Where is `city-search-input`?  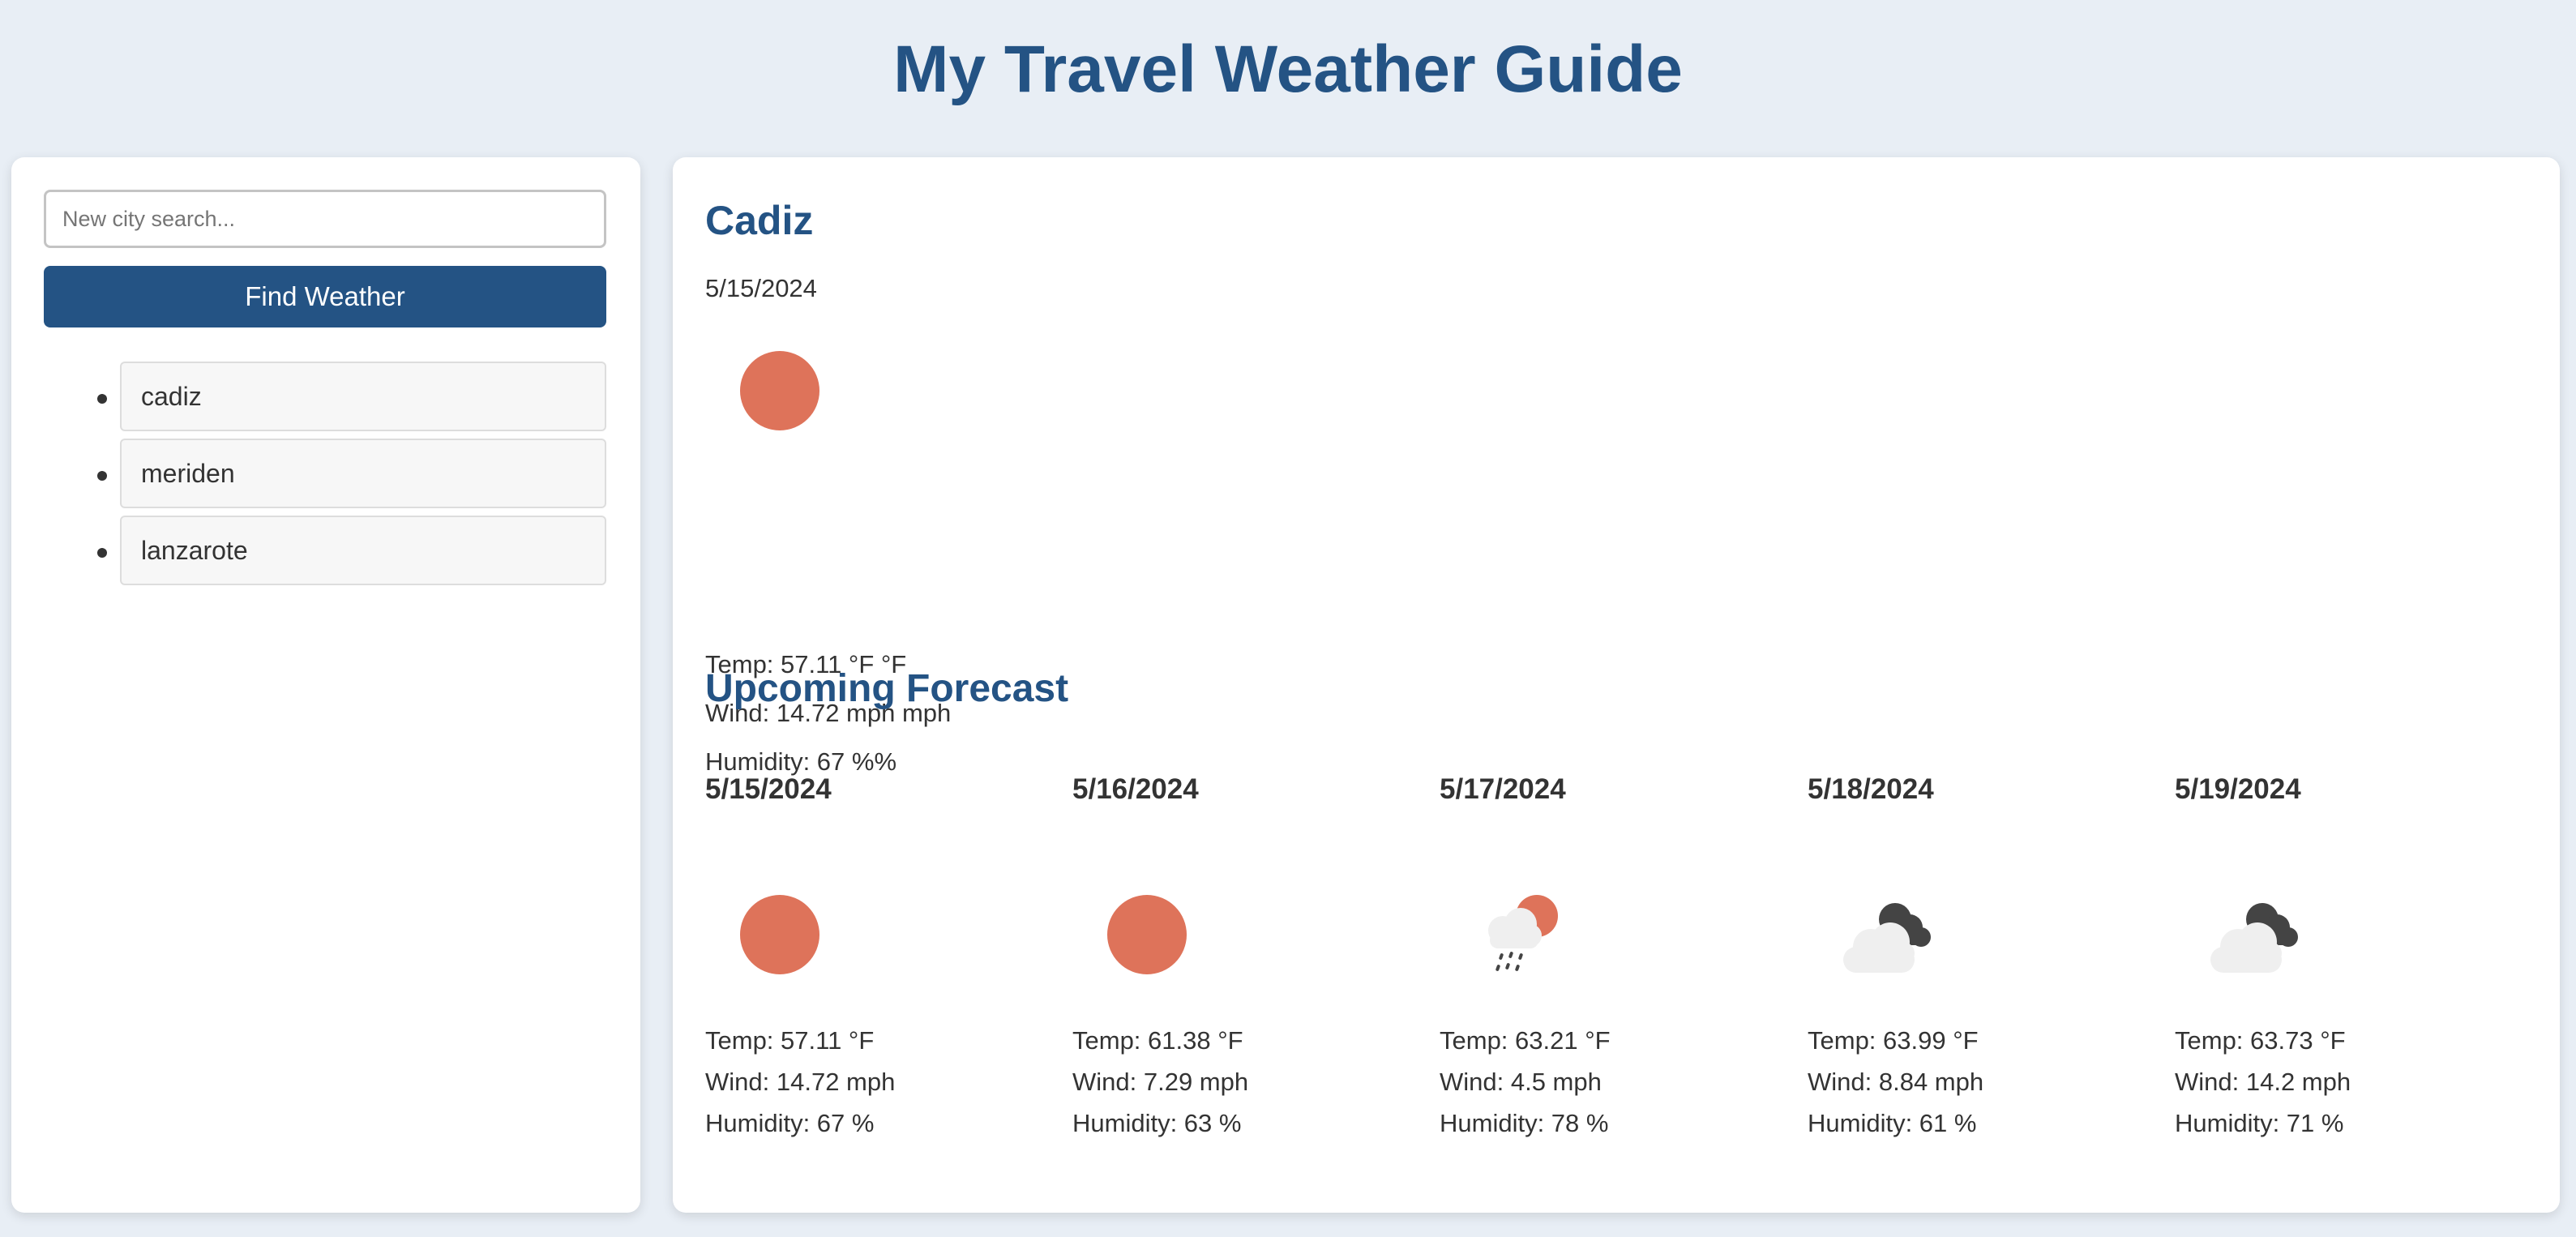
city-search-input is located at coordinates (325, 219).